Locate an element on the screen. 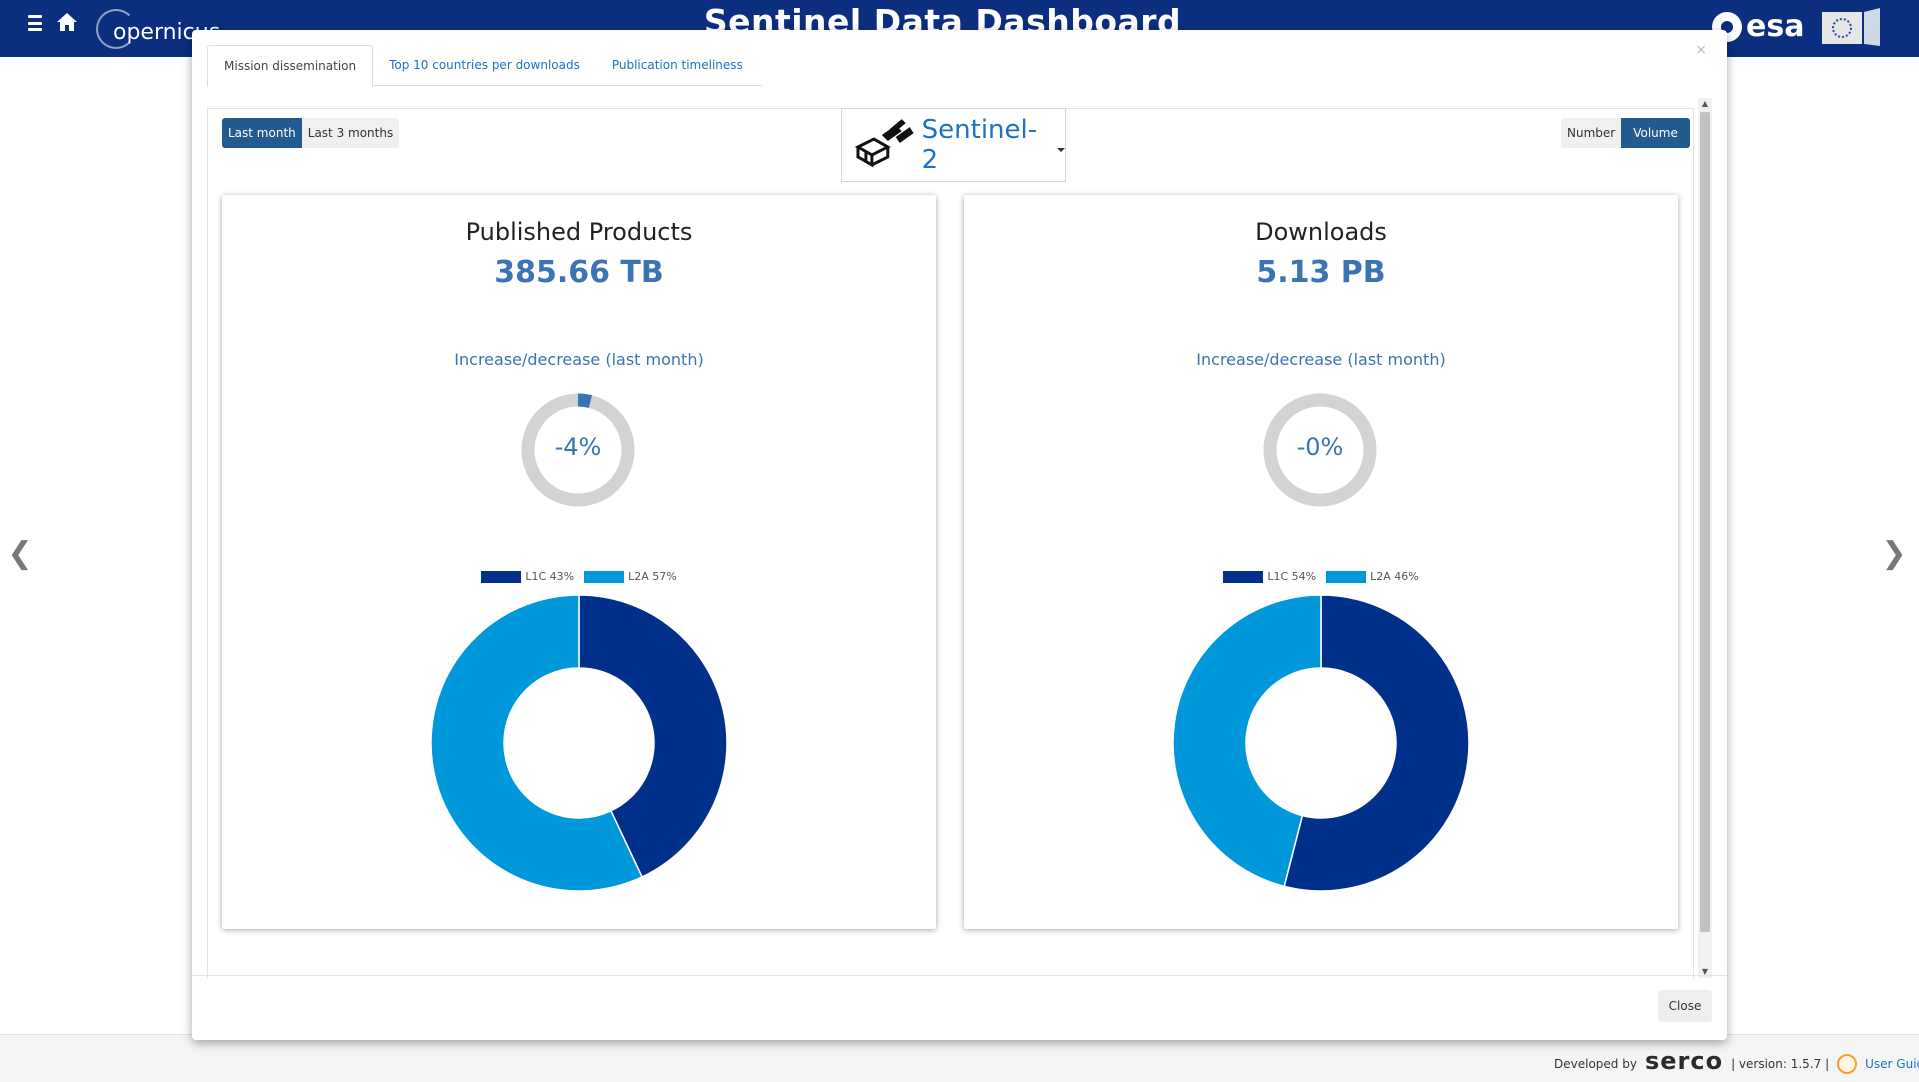 Image resolution: width=1919 pixels, height=1082 pixels. change-value: -4% is located at coordinates (578, 447).